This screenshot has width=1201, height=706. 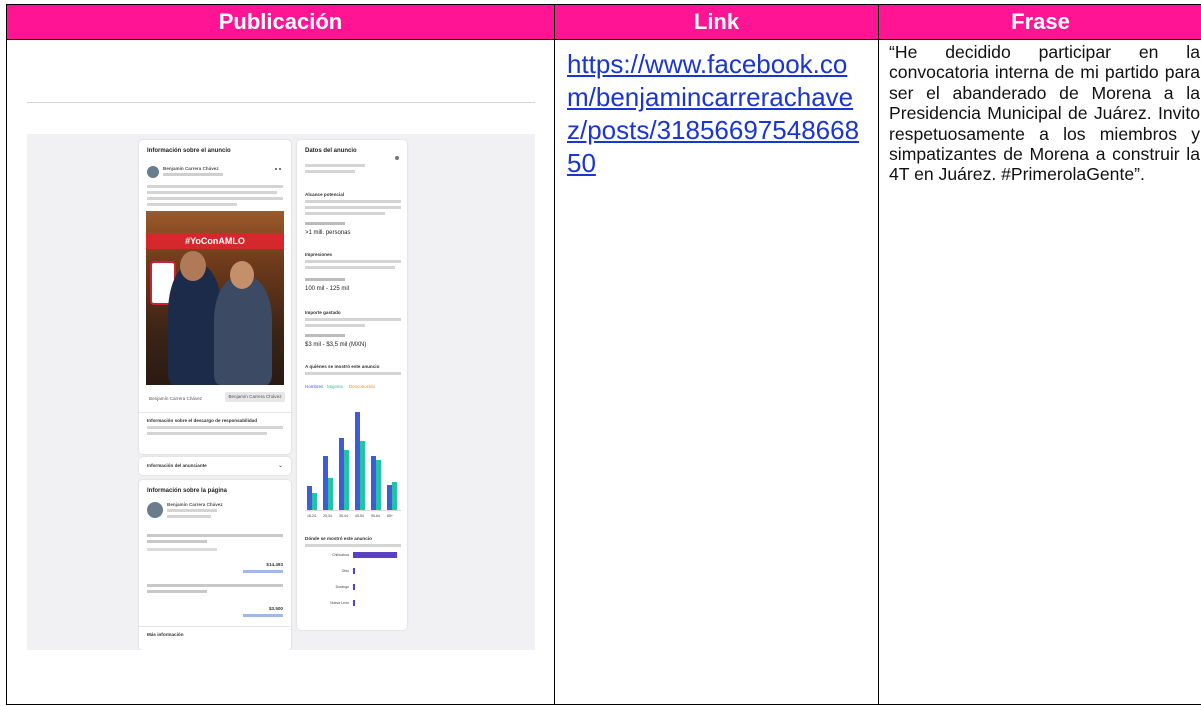 I want to click on bar-mujeres-65+, so click(x=394, y=496).